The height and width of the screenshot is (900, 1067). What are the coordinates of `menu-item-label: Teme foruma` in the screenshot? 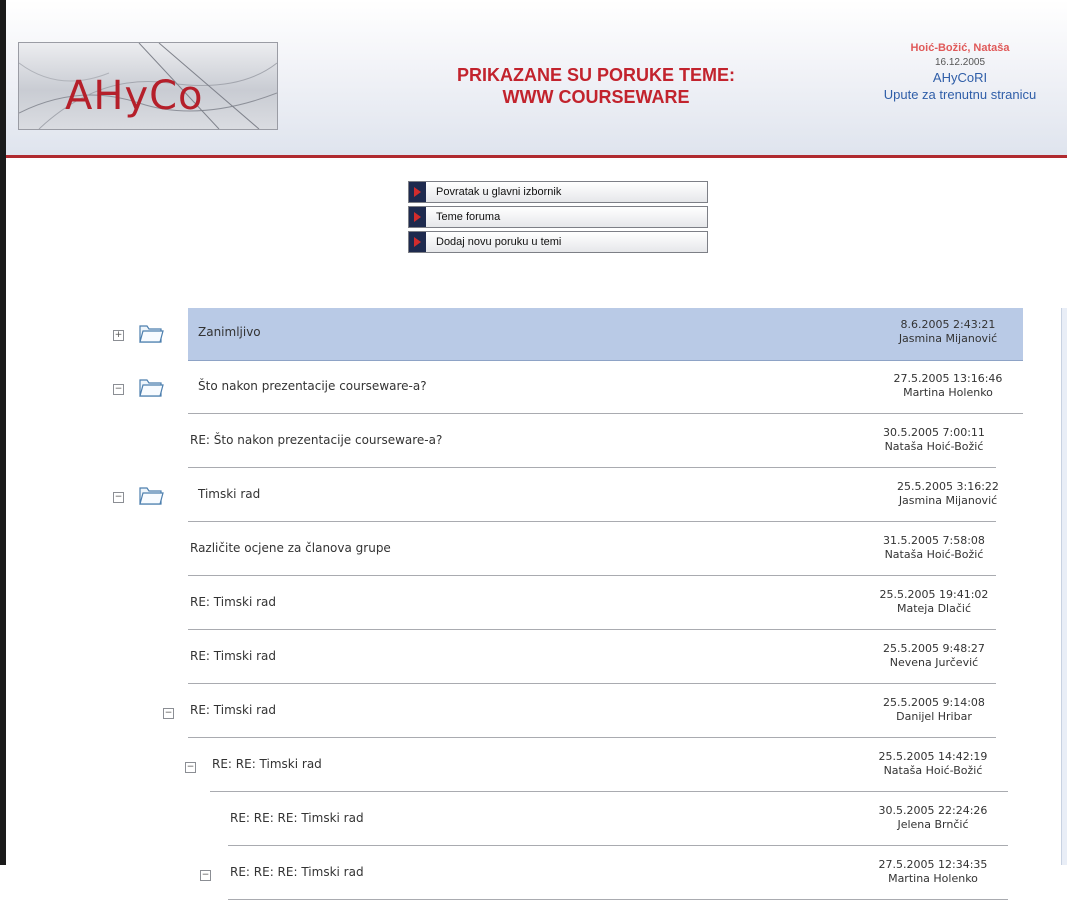 It's located at (468, 217).